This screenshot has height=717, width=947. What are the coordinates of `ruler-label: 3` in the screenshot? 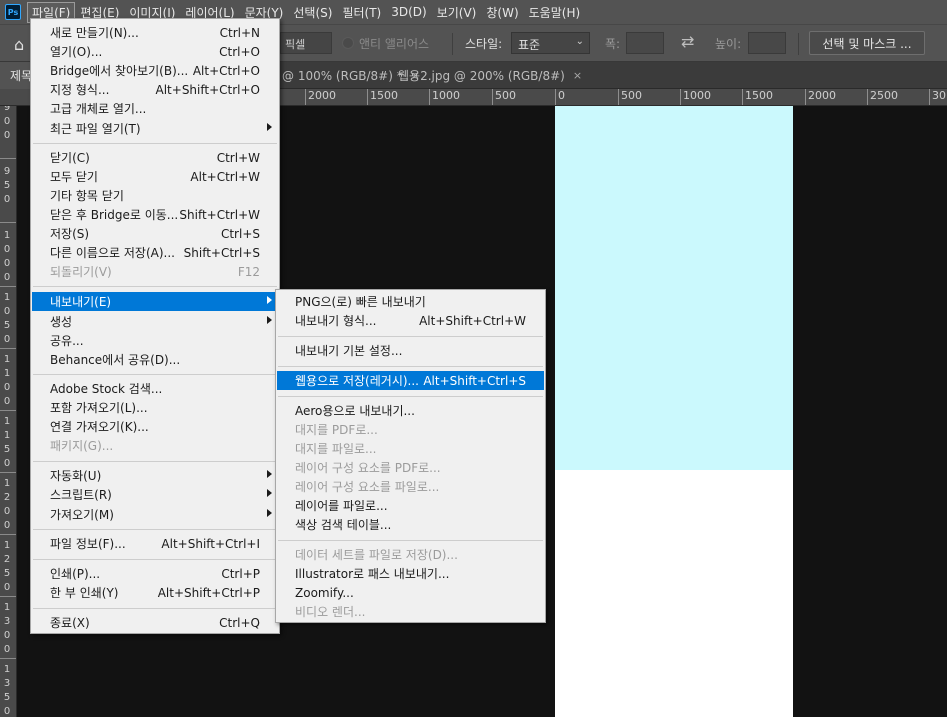 It's located at (7, 683).